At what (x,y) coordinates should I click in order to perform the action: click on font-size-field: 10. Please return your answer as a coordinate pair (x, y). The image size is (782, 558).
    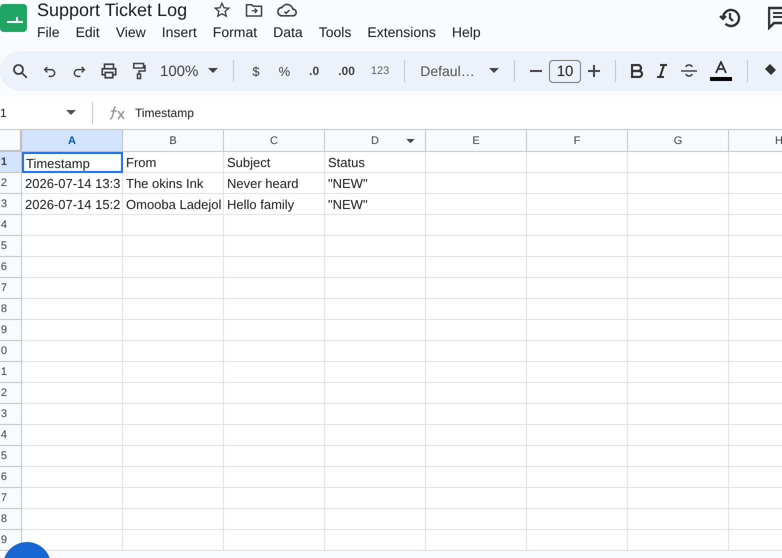
    Looking at the image, I should click on (565, 71).